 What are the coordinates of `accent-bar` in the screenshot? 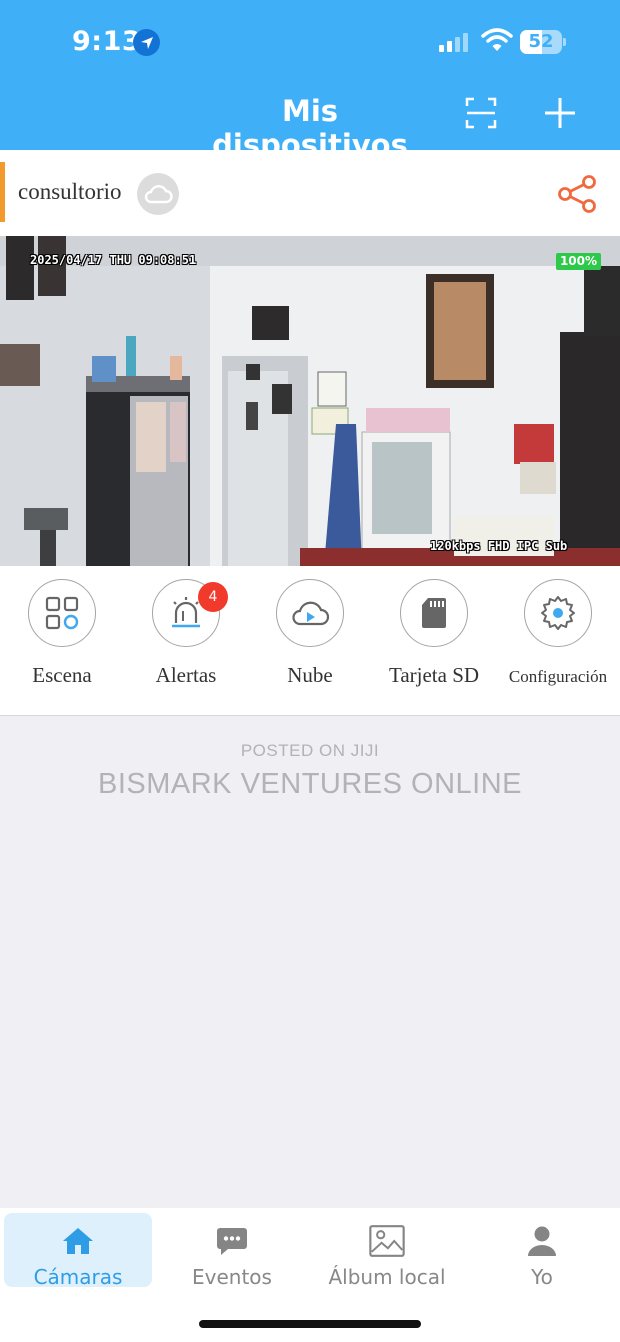 It's located at (2, 192).